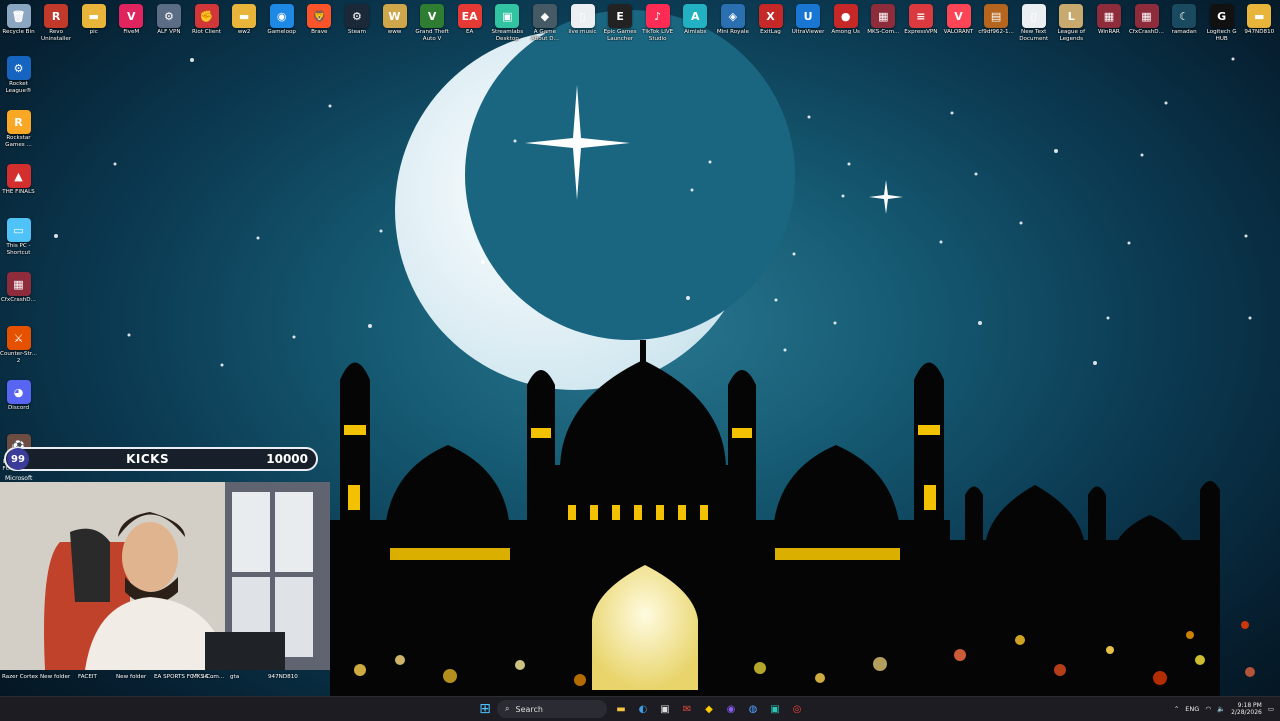 This screenshot has height=721, width=1280. I want to click on chrome-like-icon: ◍, so click(753, 709).